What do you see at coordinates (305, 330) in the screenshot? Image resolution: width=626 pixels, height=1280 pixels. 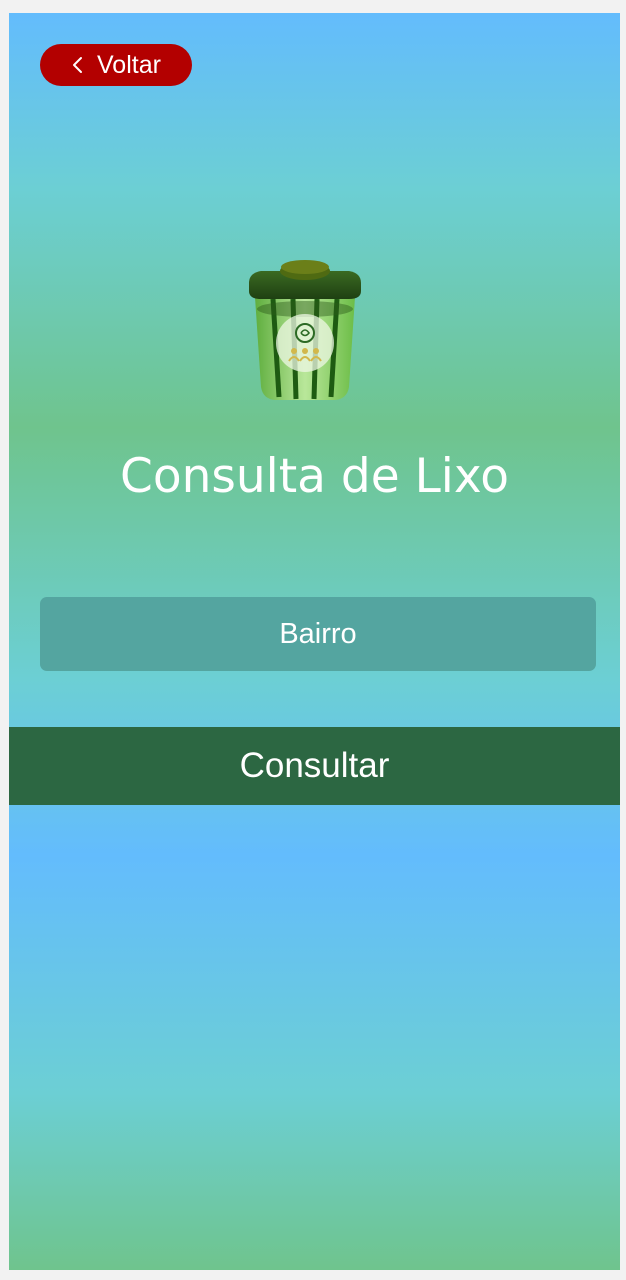 I see `trash-bin-icon` at bounding box center [305, 330].